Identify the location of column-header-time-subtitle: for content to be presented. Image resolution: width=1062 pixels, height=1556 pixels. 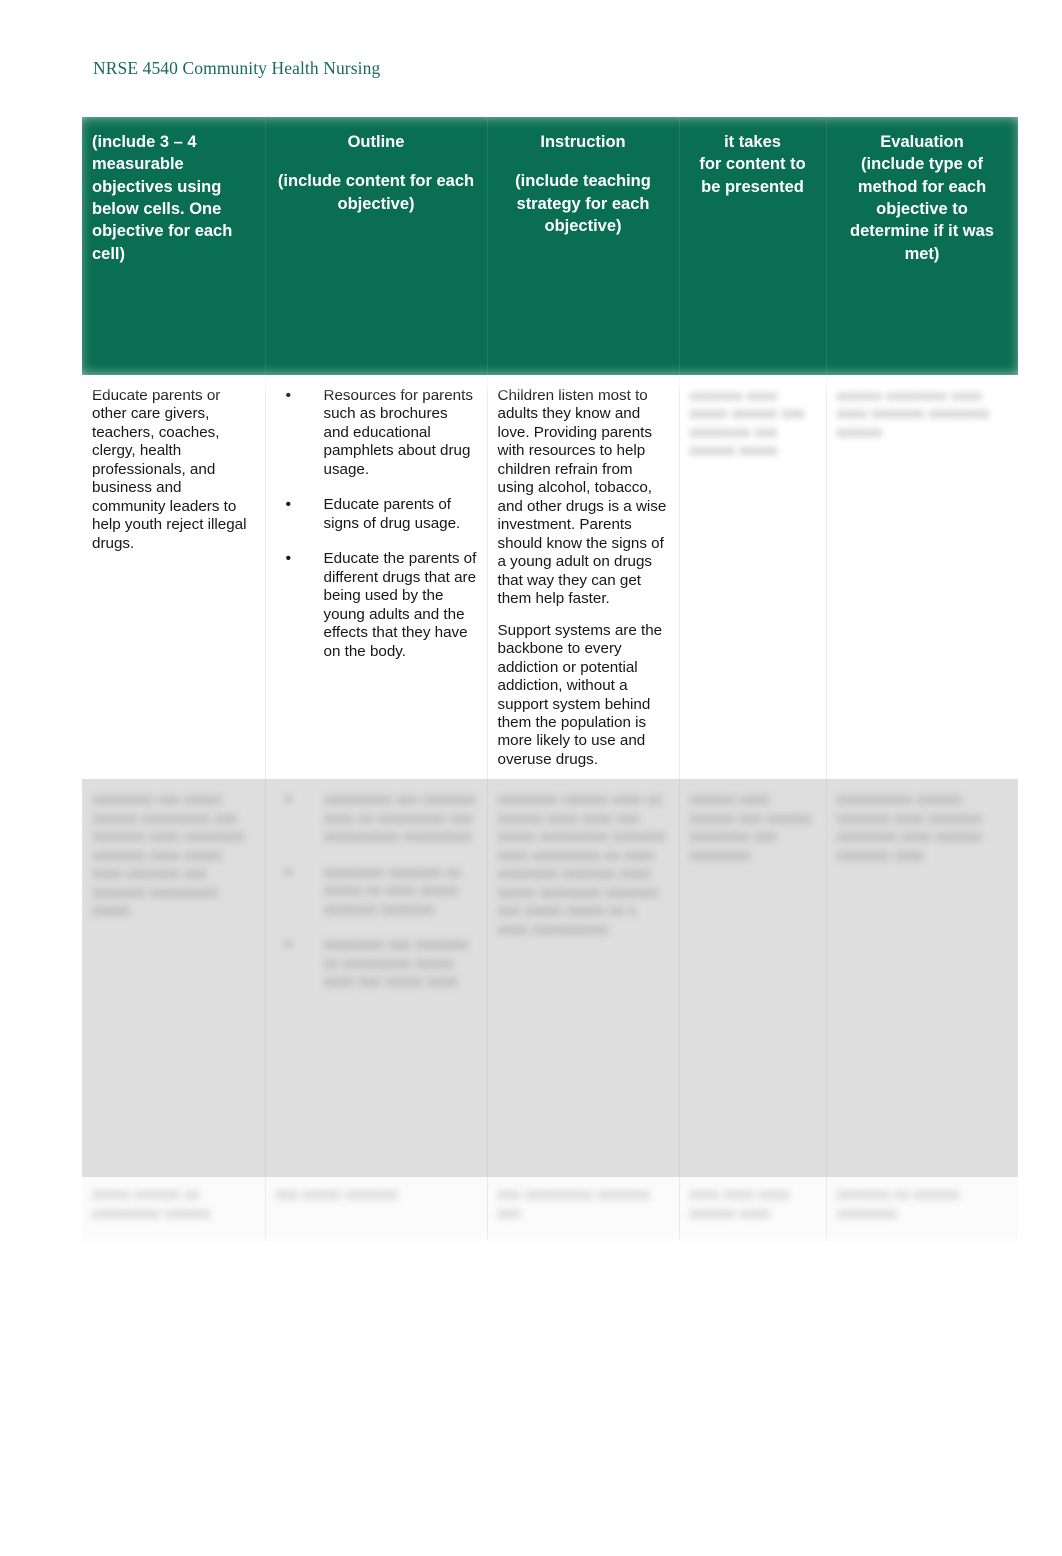
(752, 175).